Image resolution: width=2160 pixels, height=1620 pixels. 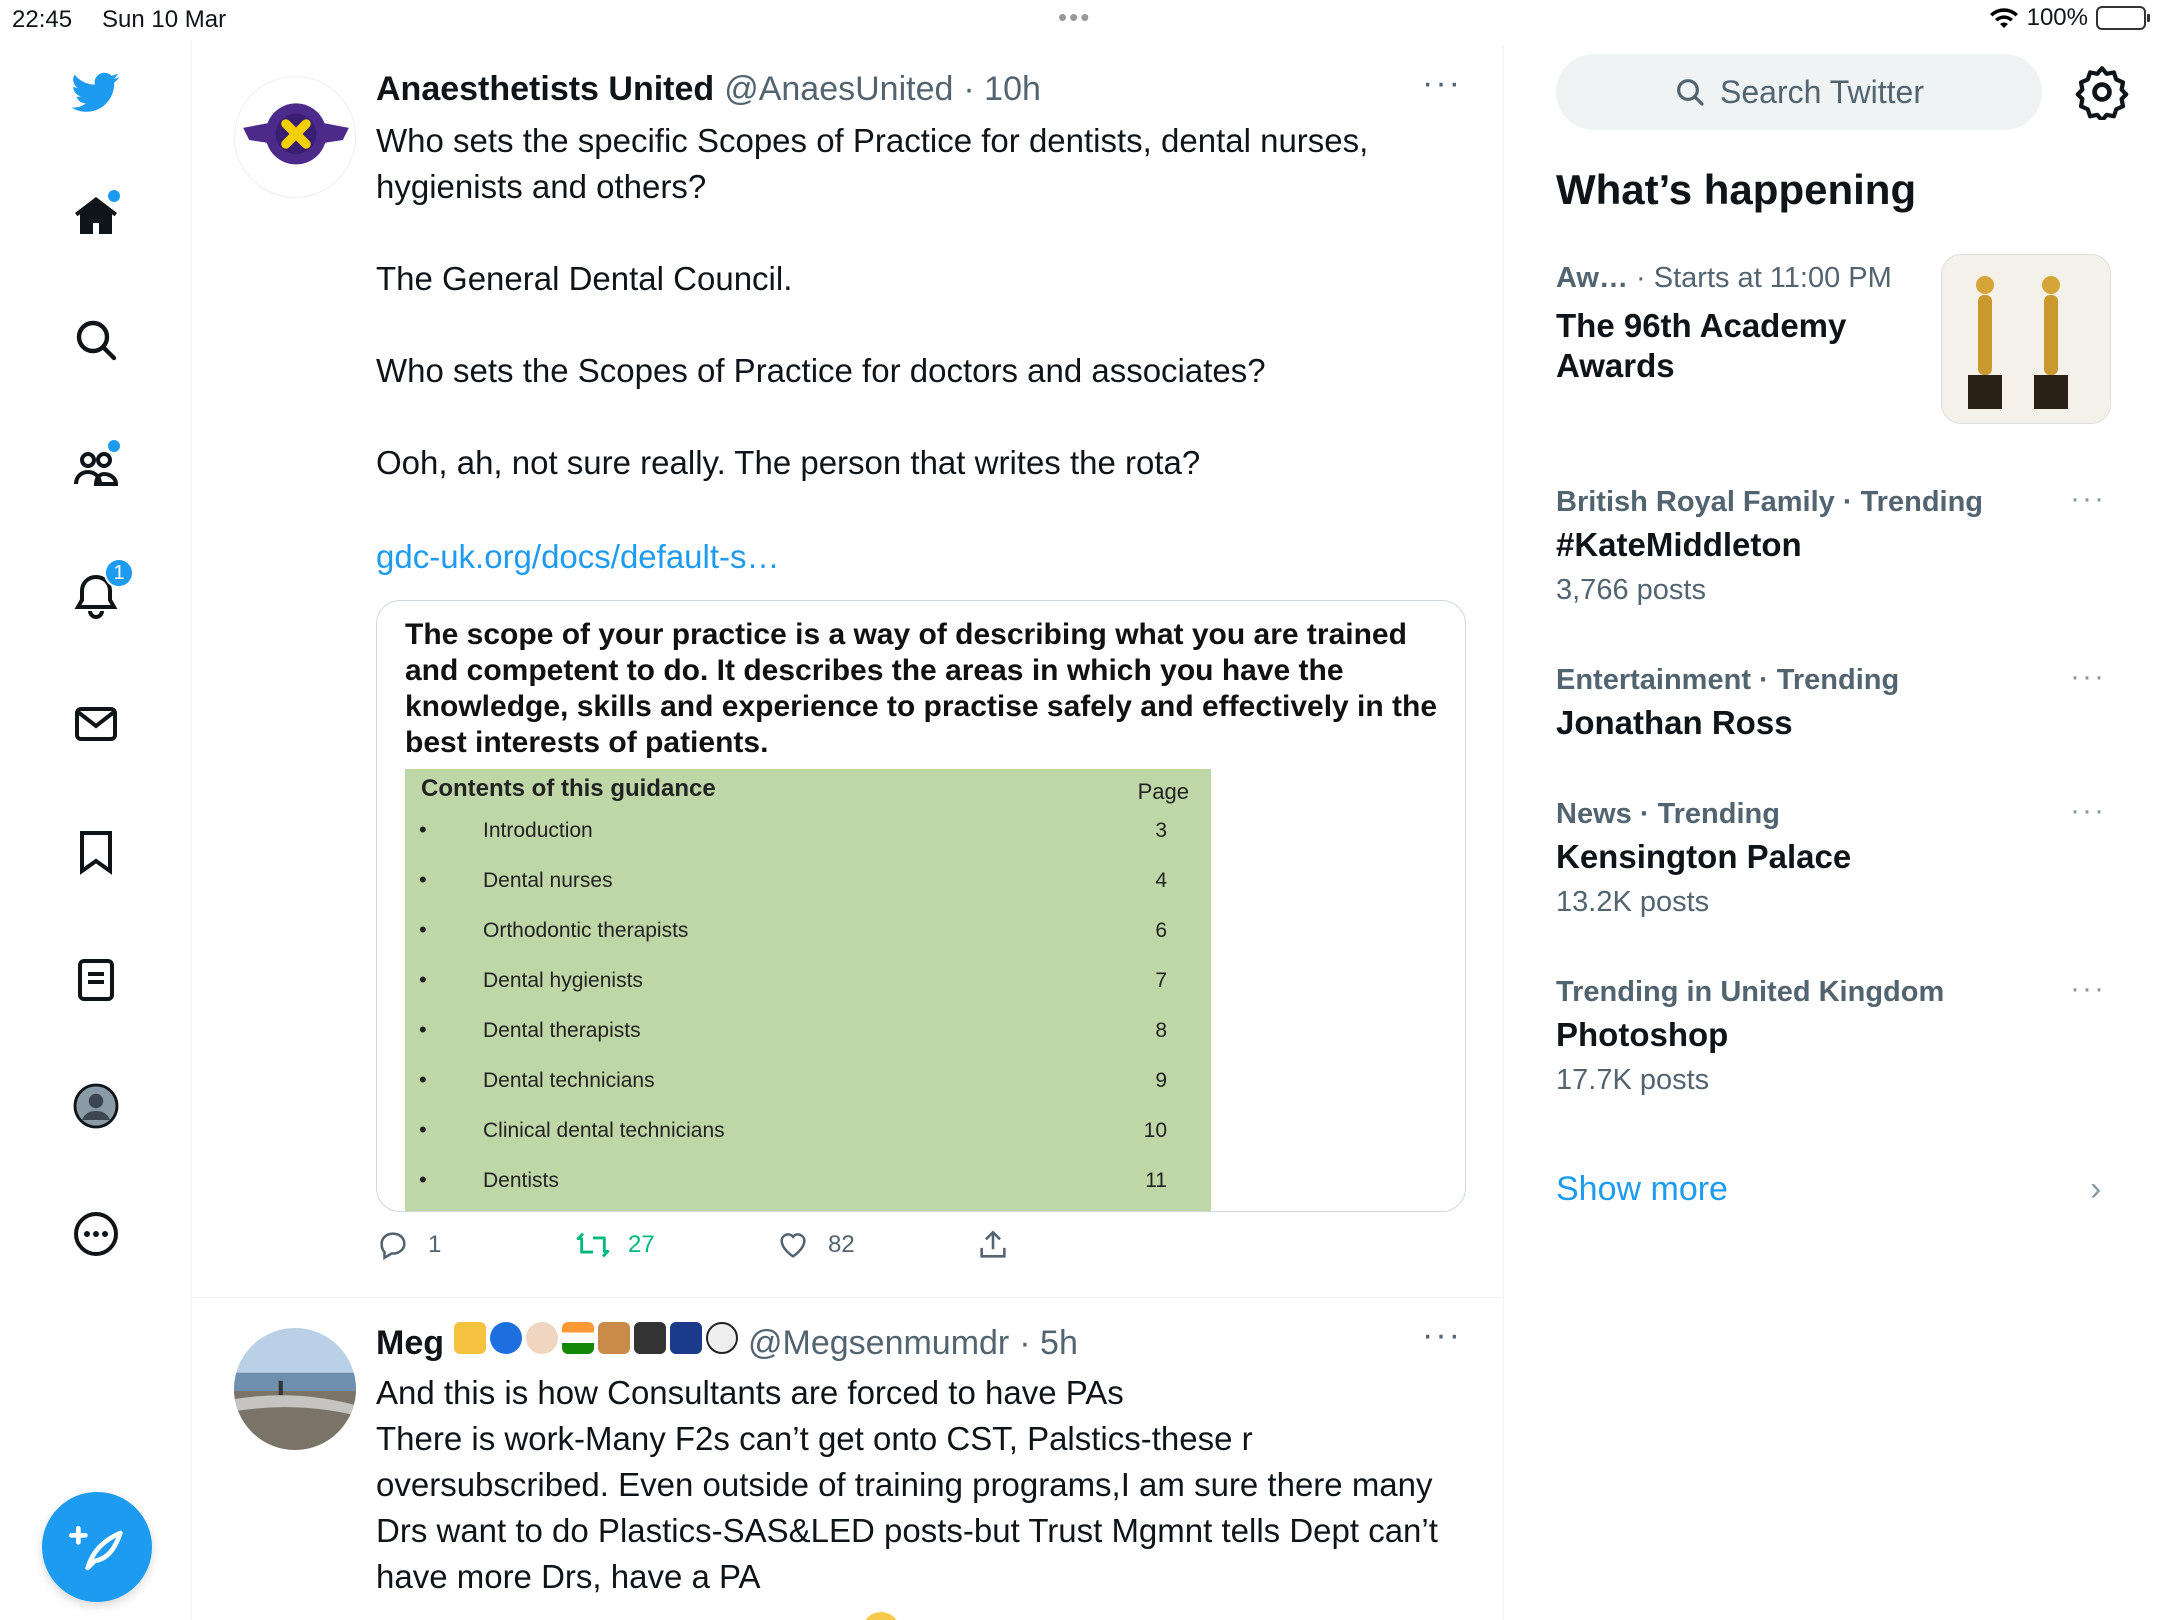 I want to click on trend-name: Photoshop, so click(x=1642, y=1034).